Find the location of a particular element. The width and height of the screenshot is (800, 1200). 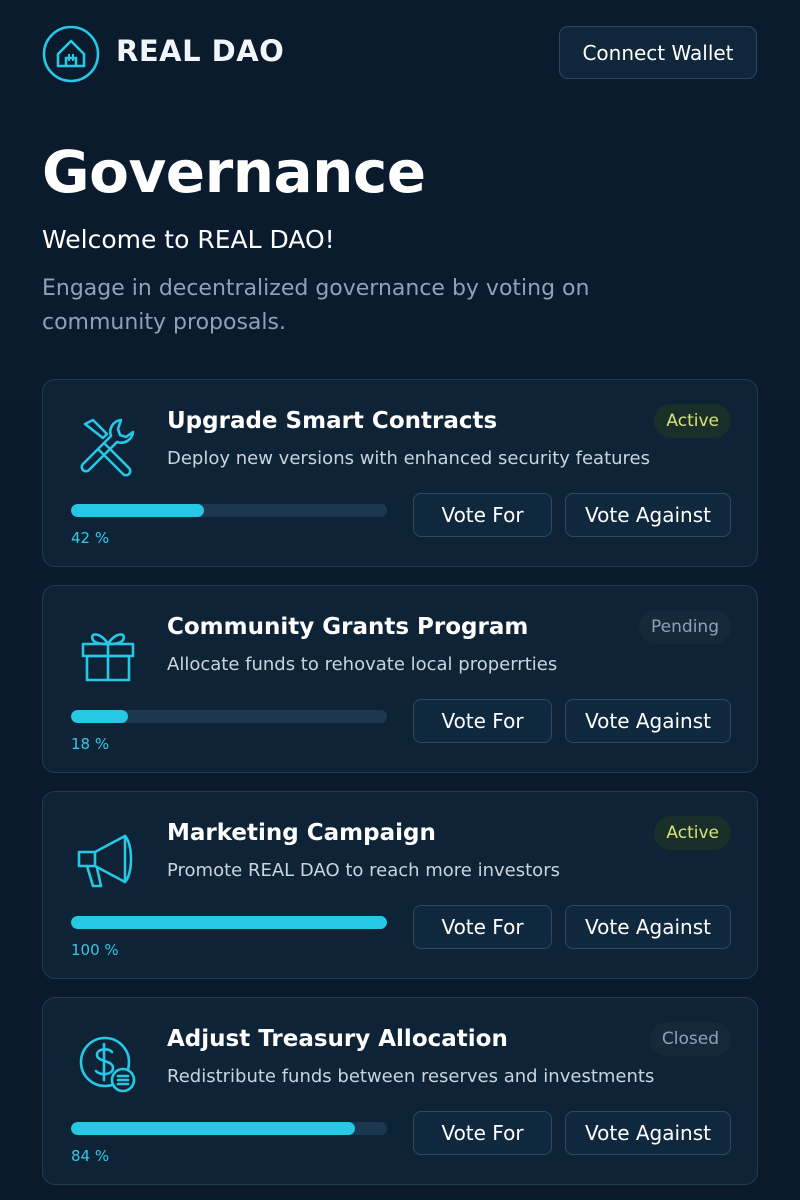

top-bar: REAL DAO Connect Wallet is located at coordinates (400, 55).